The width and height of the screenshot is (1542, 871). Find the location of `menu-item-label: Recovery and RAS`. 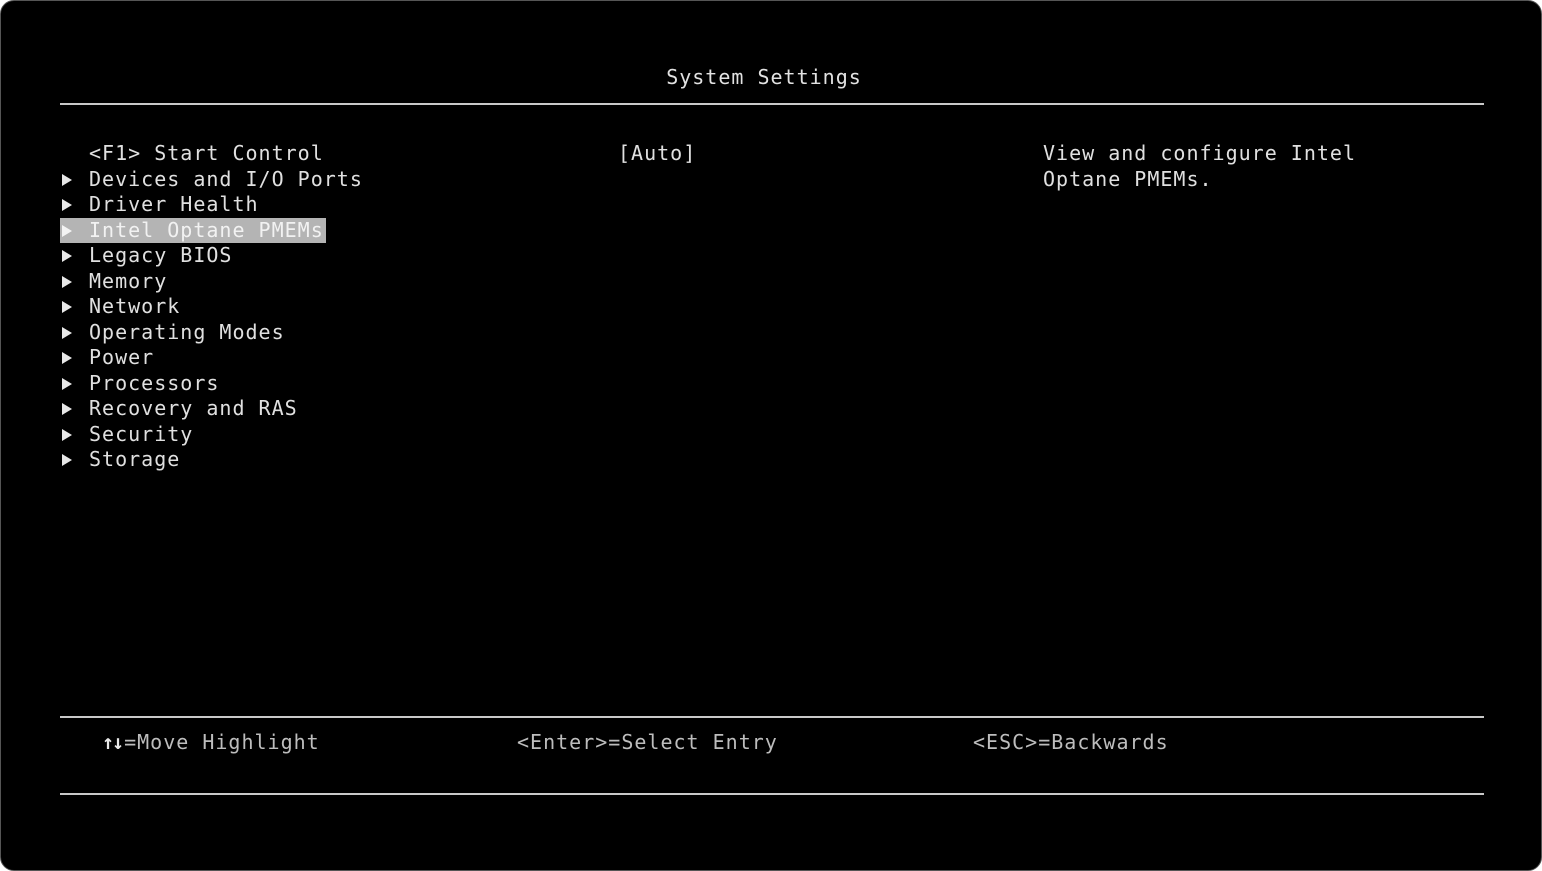

menu-item-label: Recovery and RAS is located at coordinates (193, 408).